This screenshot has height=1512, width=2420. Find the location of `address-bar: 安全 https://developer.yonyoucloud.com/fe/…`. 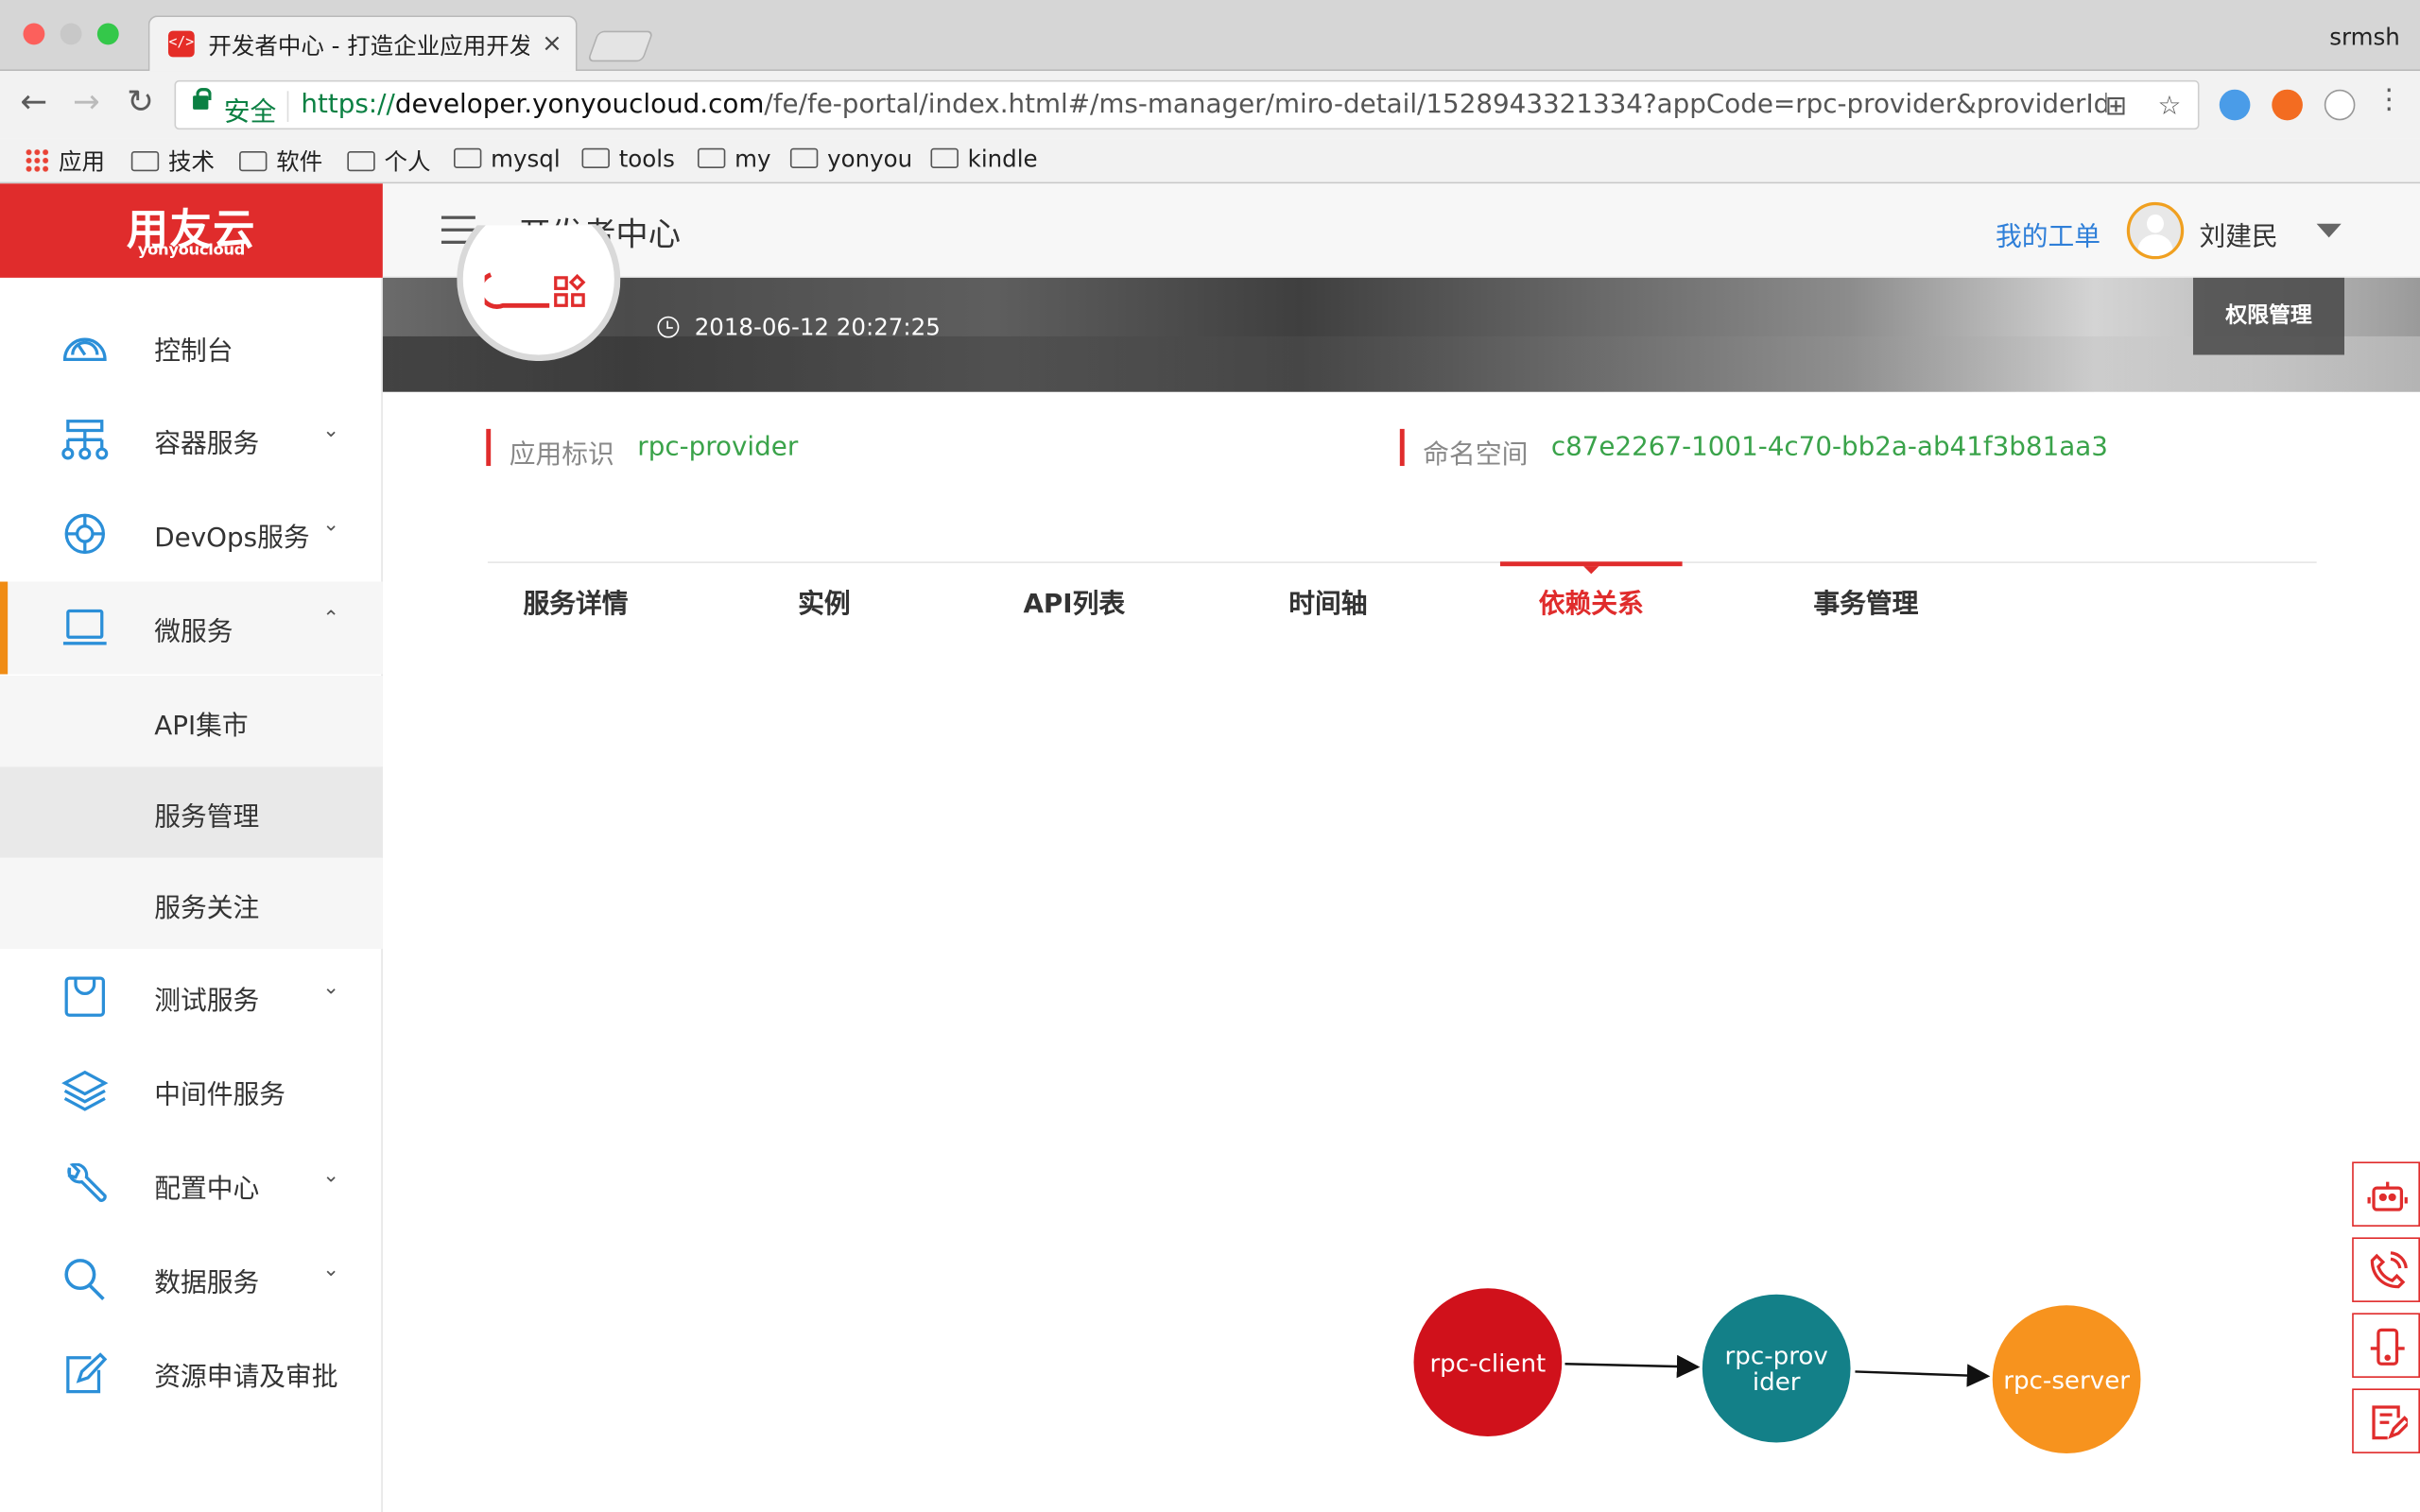

address-bar: 安全 https://developer.yonyoucloud.com/fe/… is located at coordinates (1187, 104).